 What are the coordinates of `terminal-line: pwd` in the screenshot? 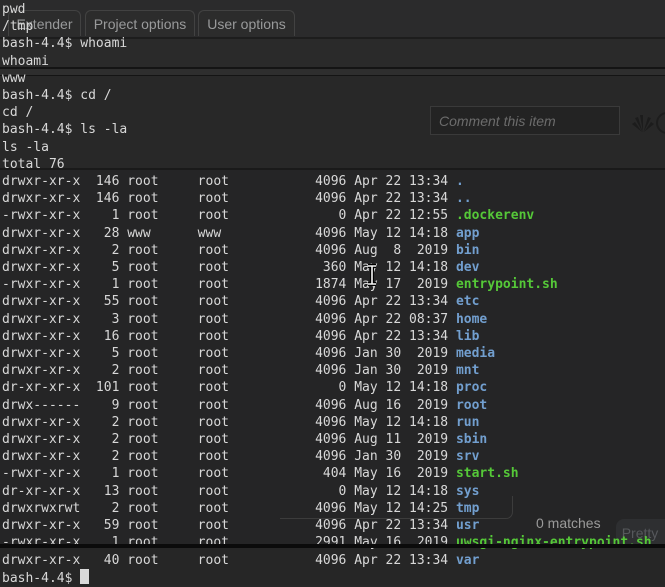 It's located at (14, 9).